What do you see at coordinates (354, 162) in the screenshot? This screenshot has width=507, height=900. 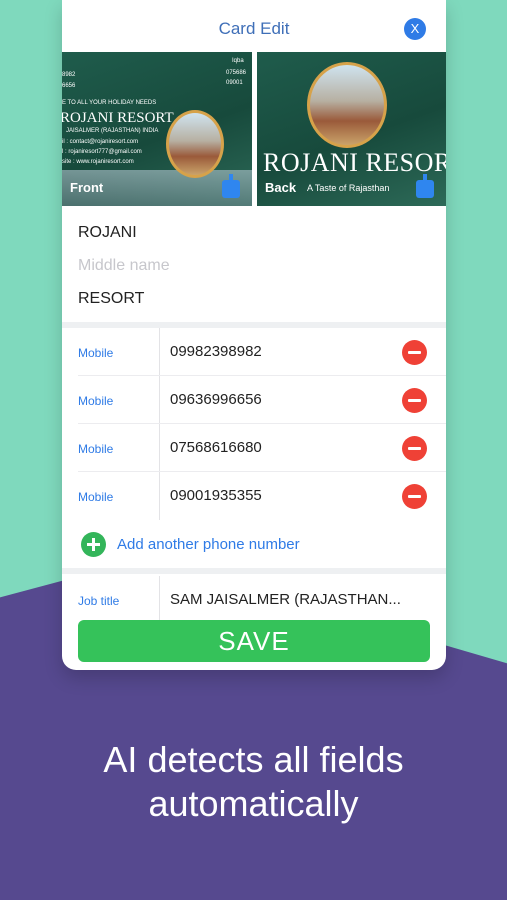 I see `card-brand: ROJANI RESOR` at bounding box center [354, 162].